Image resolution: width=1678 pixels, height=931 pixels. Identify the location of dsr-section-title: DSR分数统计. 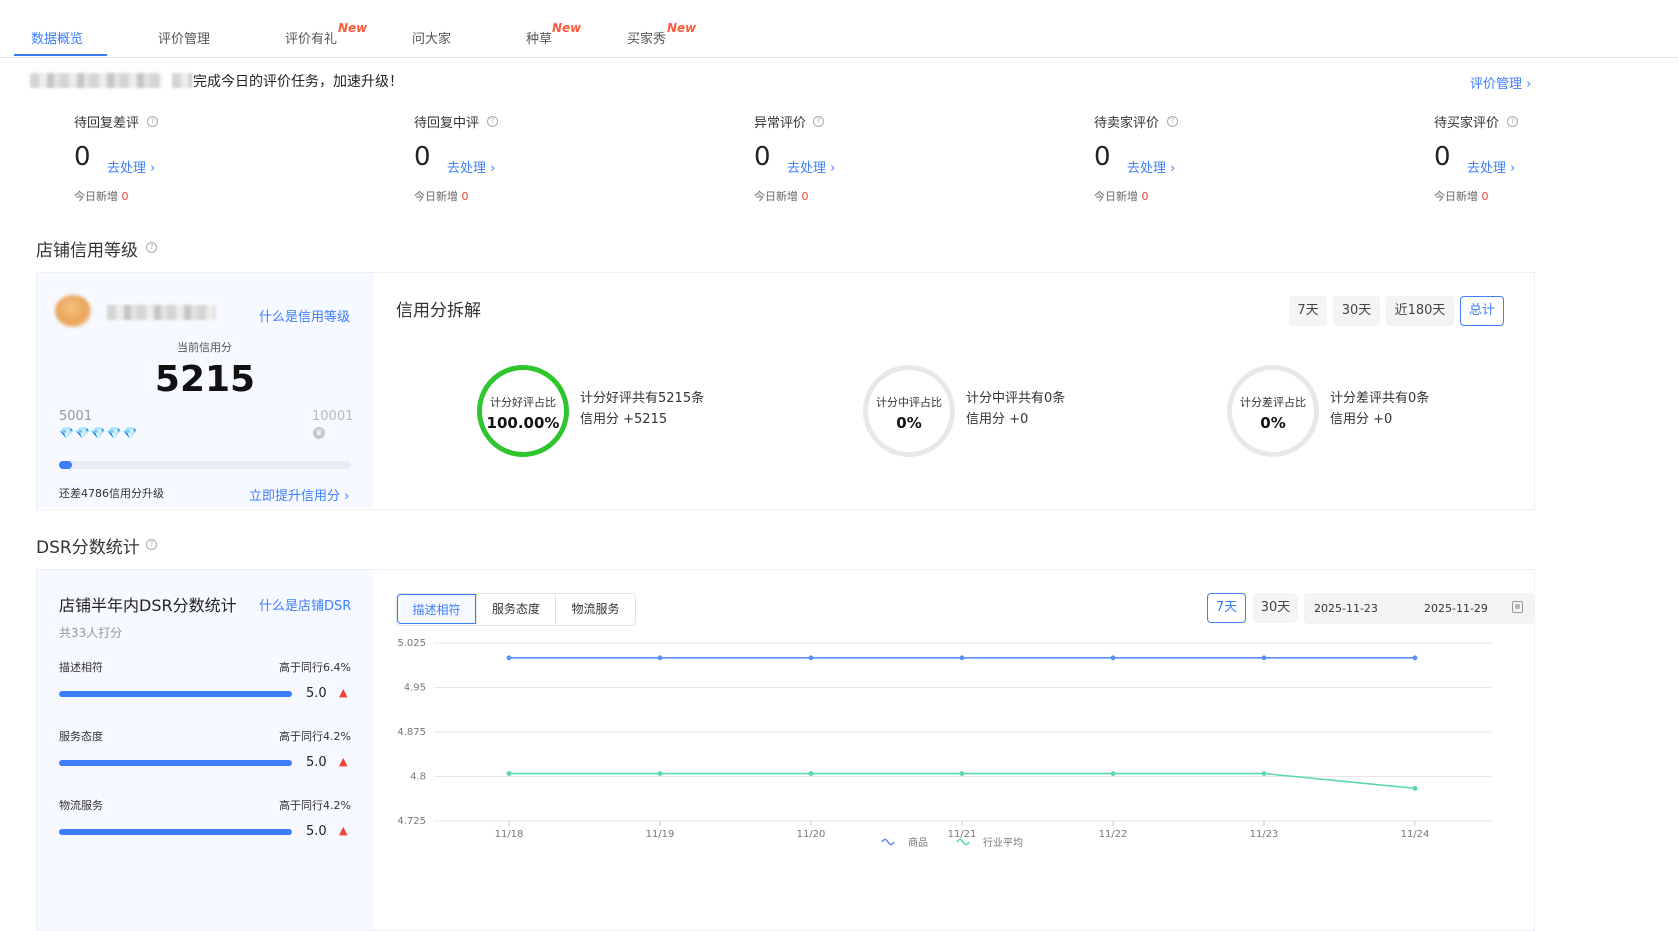
(88, 548).